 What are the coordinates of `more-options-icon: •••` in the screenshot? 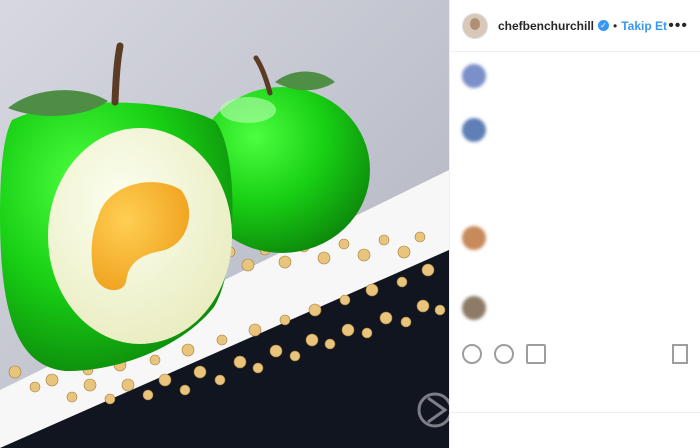 It's located at (678, 26).